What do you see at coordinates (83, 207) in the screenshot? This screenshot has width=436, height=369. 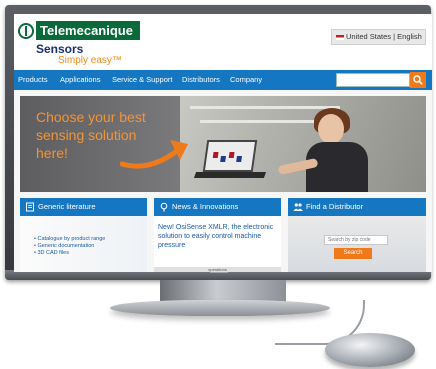 I see `literature-panel-title: Generic literature` at bounding box center [83, 207].